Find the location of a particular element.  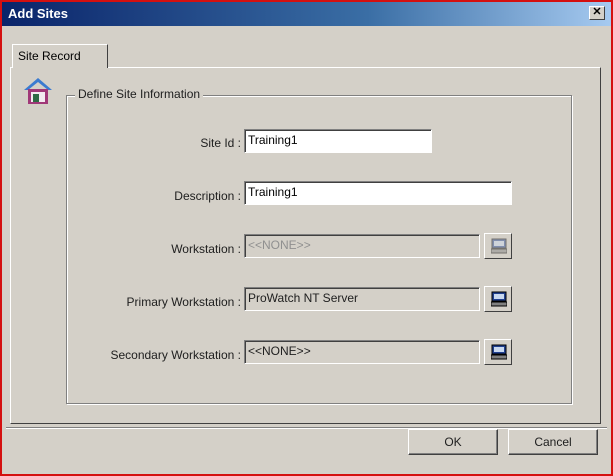

description-label: Description : is located at coordinates (207, 196).